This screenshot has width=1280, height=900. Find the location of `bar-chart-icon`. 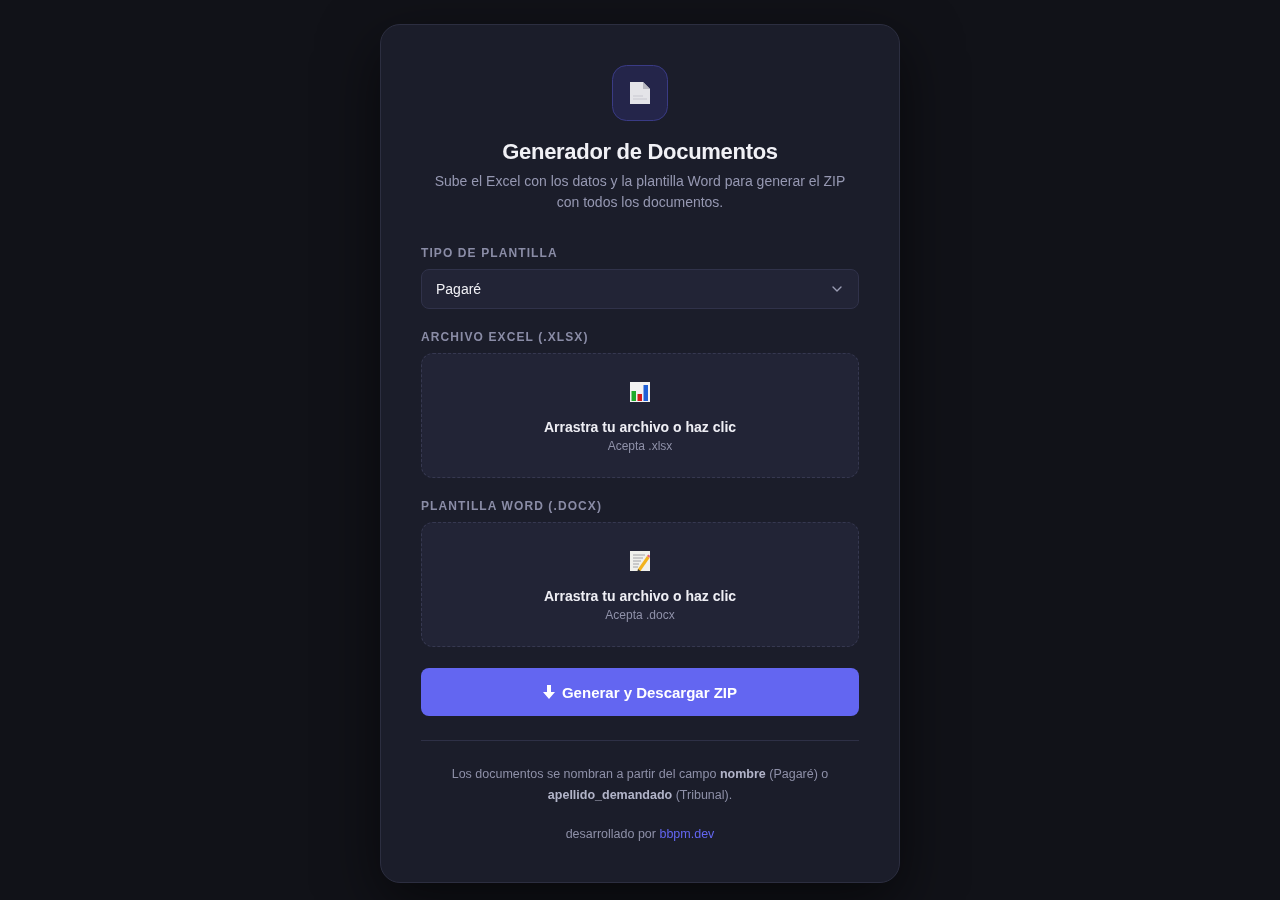

bar-chart-icon is located at coordinates (640, 392).